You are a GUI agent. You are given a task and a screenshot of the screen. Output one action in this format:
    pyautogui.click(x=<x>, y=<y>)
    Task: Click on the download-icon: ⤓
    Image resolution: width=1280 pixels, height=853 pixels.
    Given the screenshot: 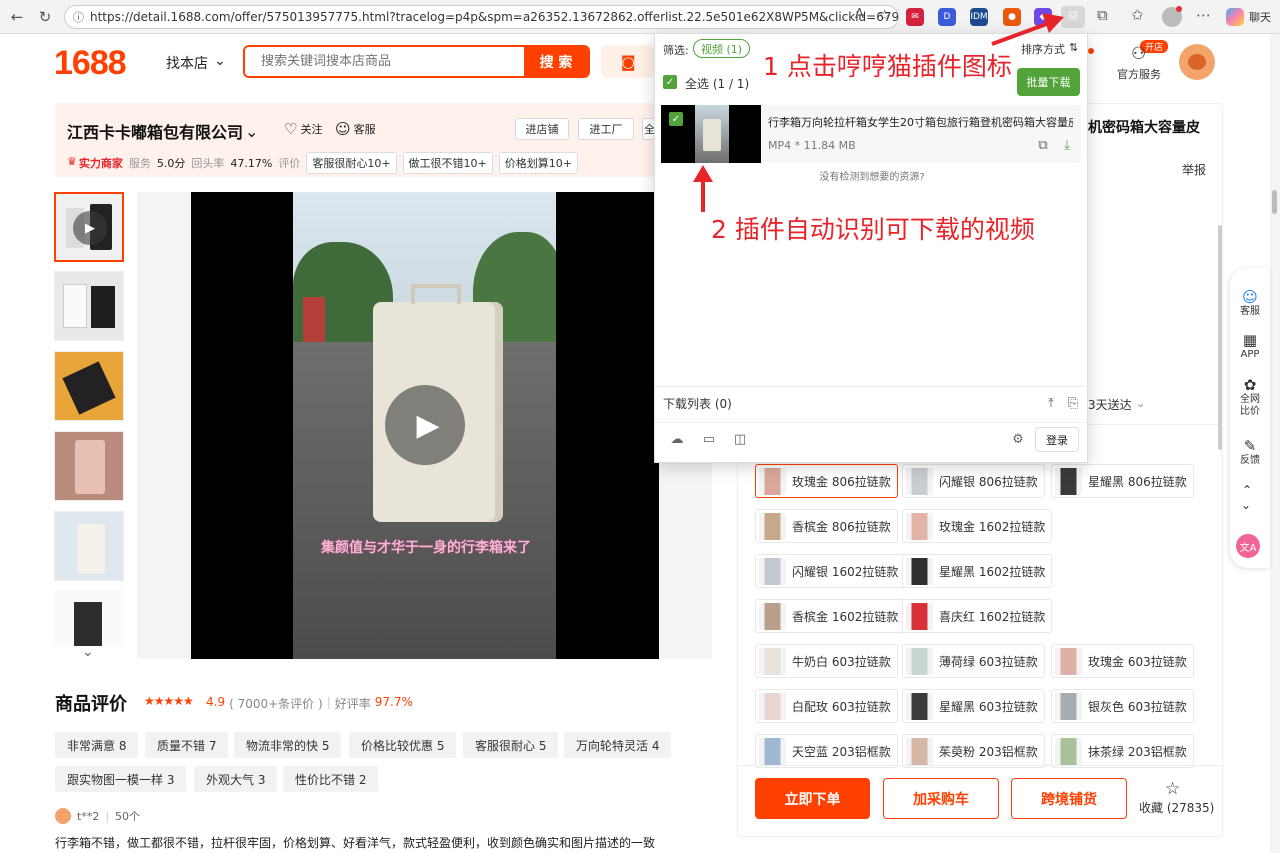 What is the action you would take?
    pyautogui.click(x=1067, y=145)
    